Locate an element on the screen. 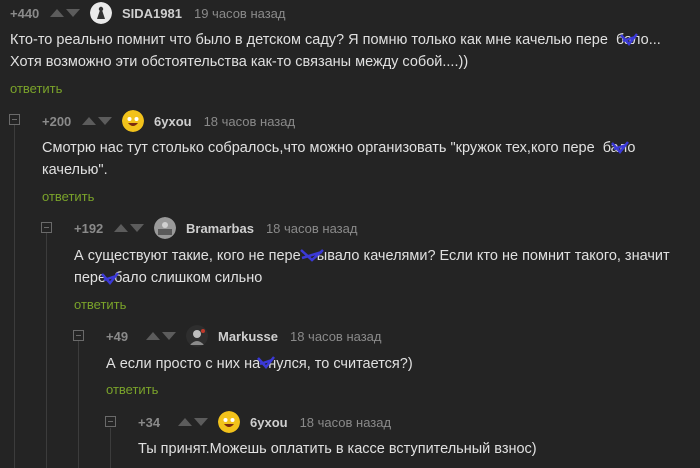 This screenshot has height=468, width=700. comment-rating: +34 is located at coordinates (149, 422).